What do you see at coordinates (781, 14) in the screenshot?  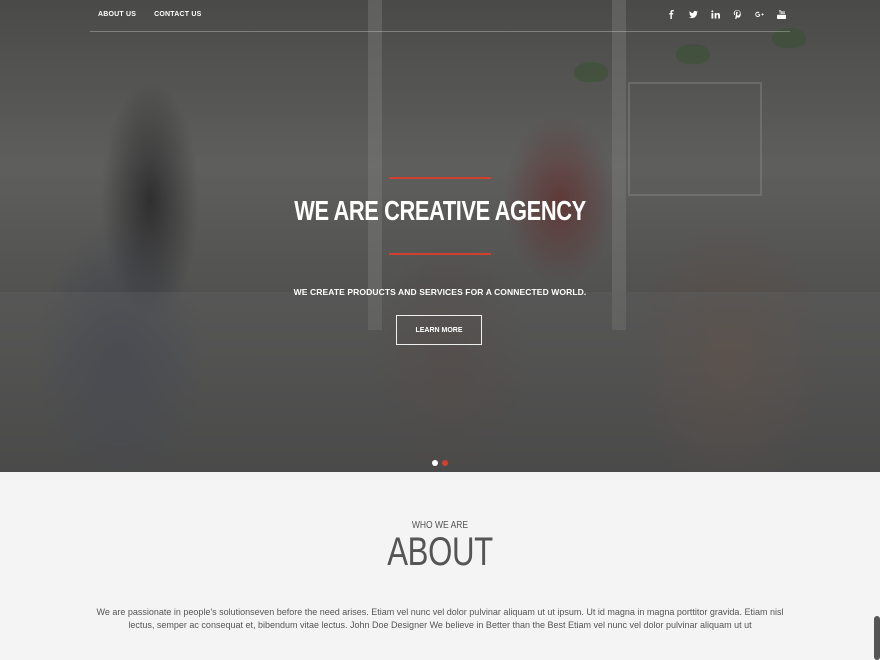 I see `youtube-icon` at bounding box center [781, 14].